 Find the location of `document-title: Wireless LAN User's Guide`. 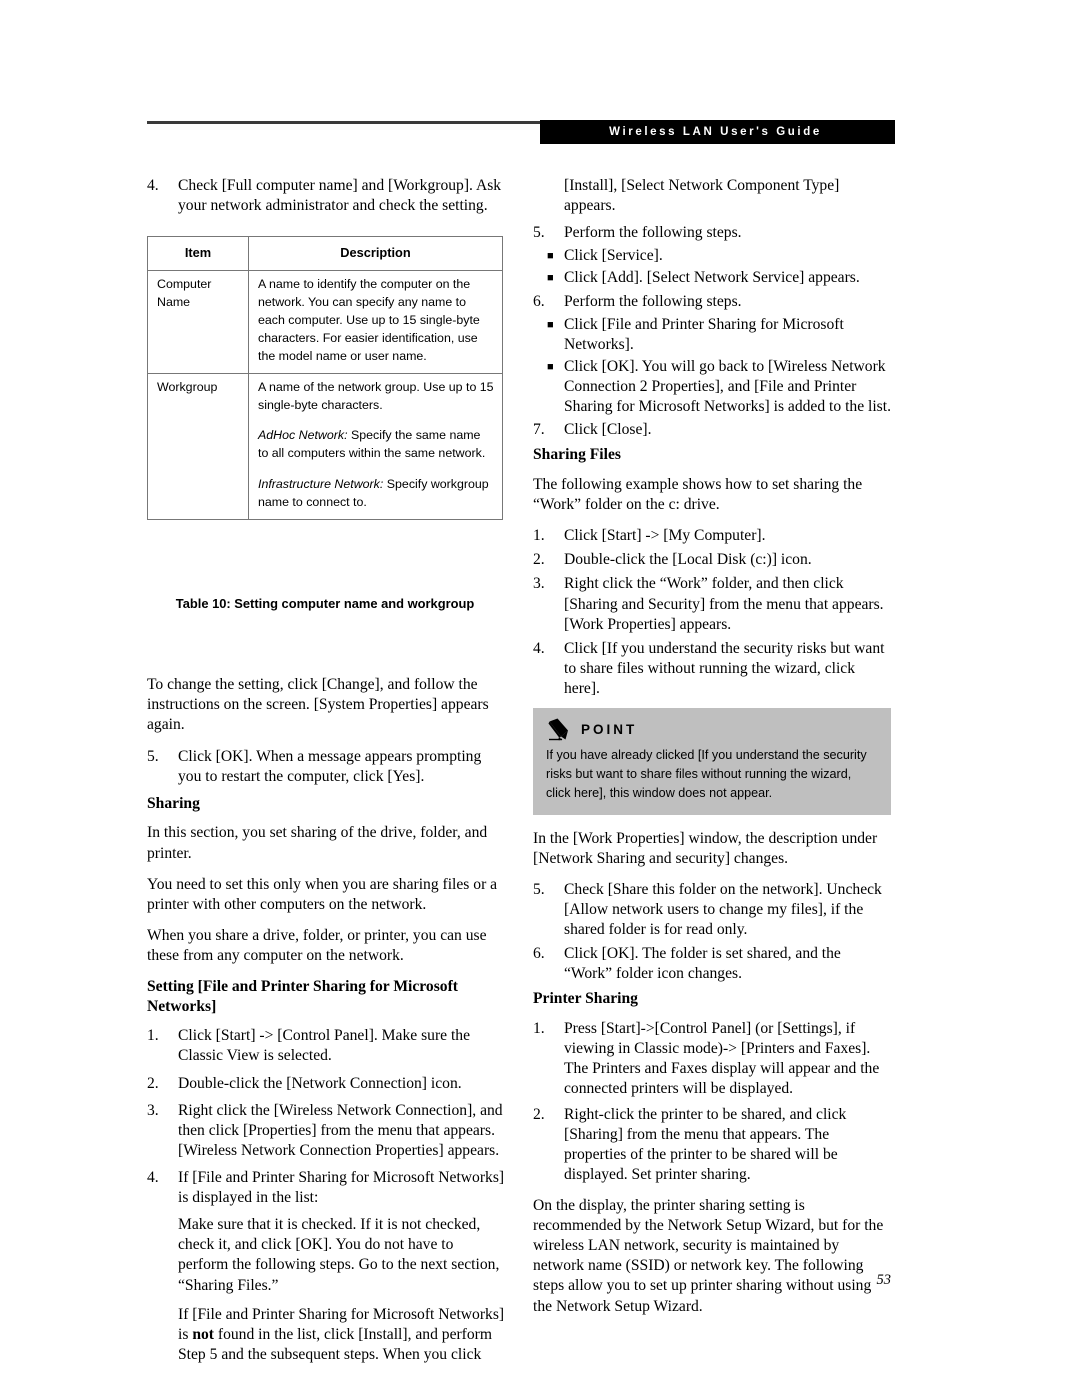

document-title: Wireless LAN User's Guide is located at coordinates (715, 132).